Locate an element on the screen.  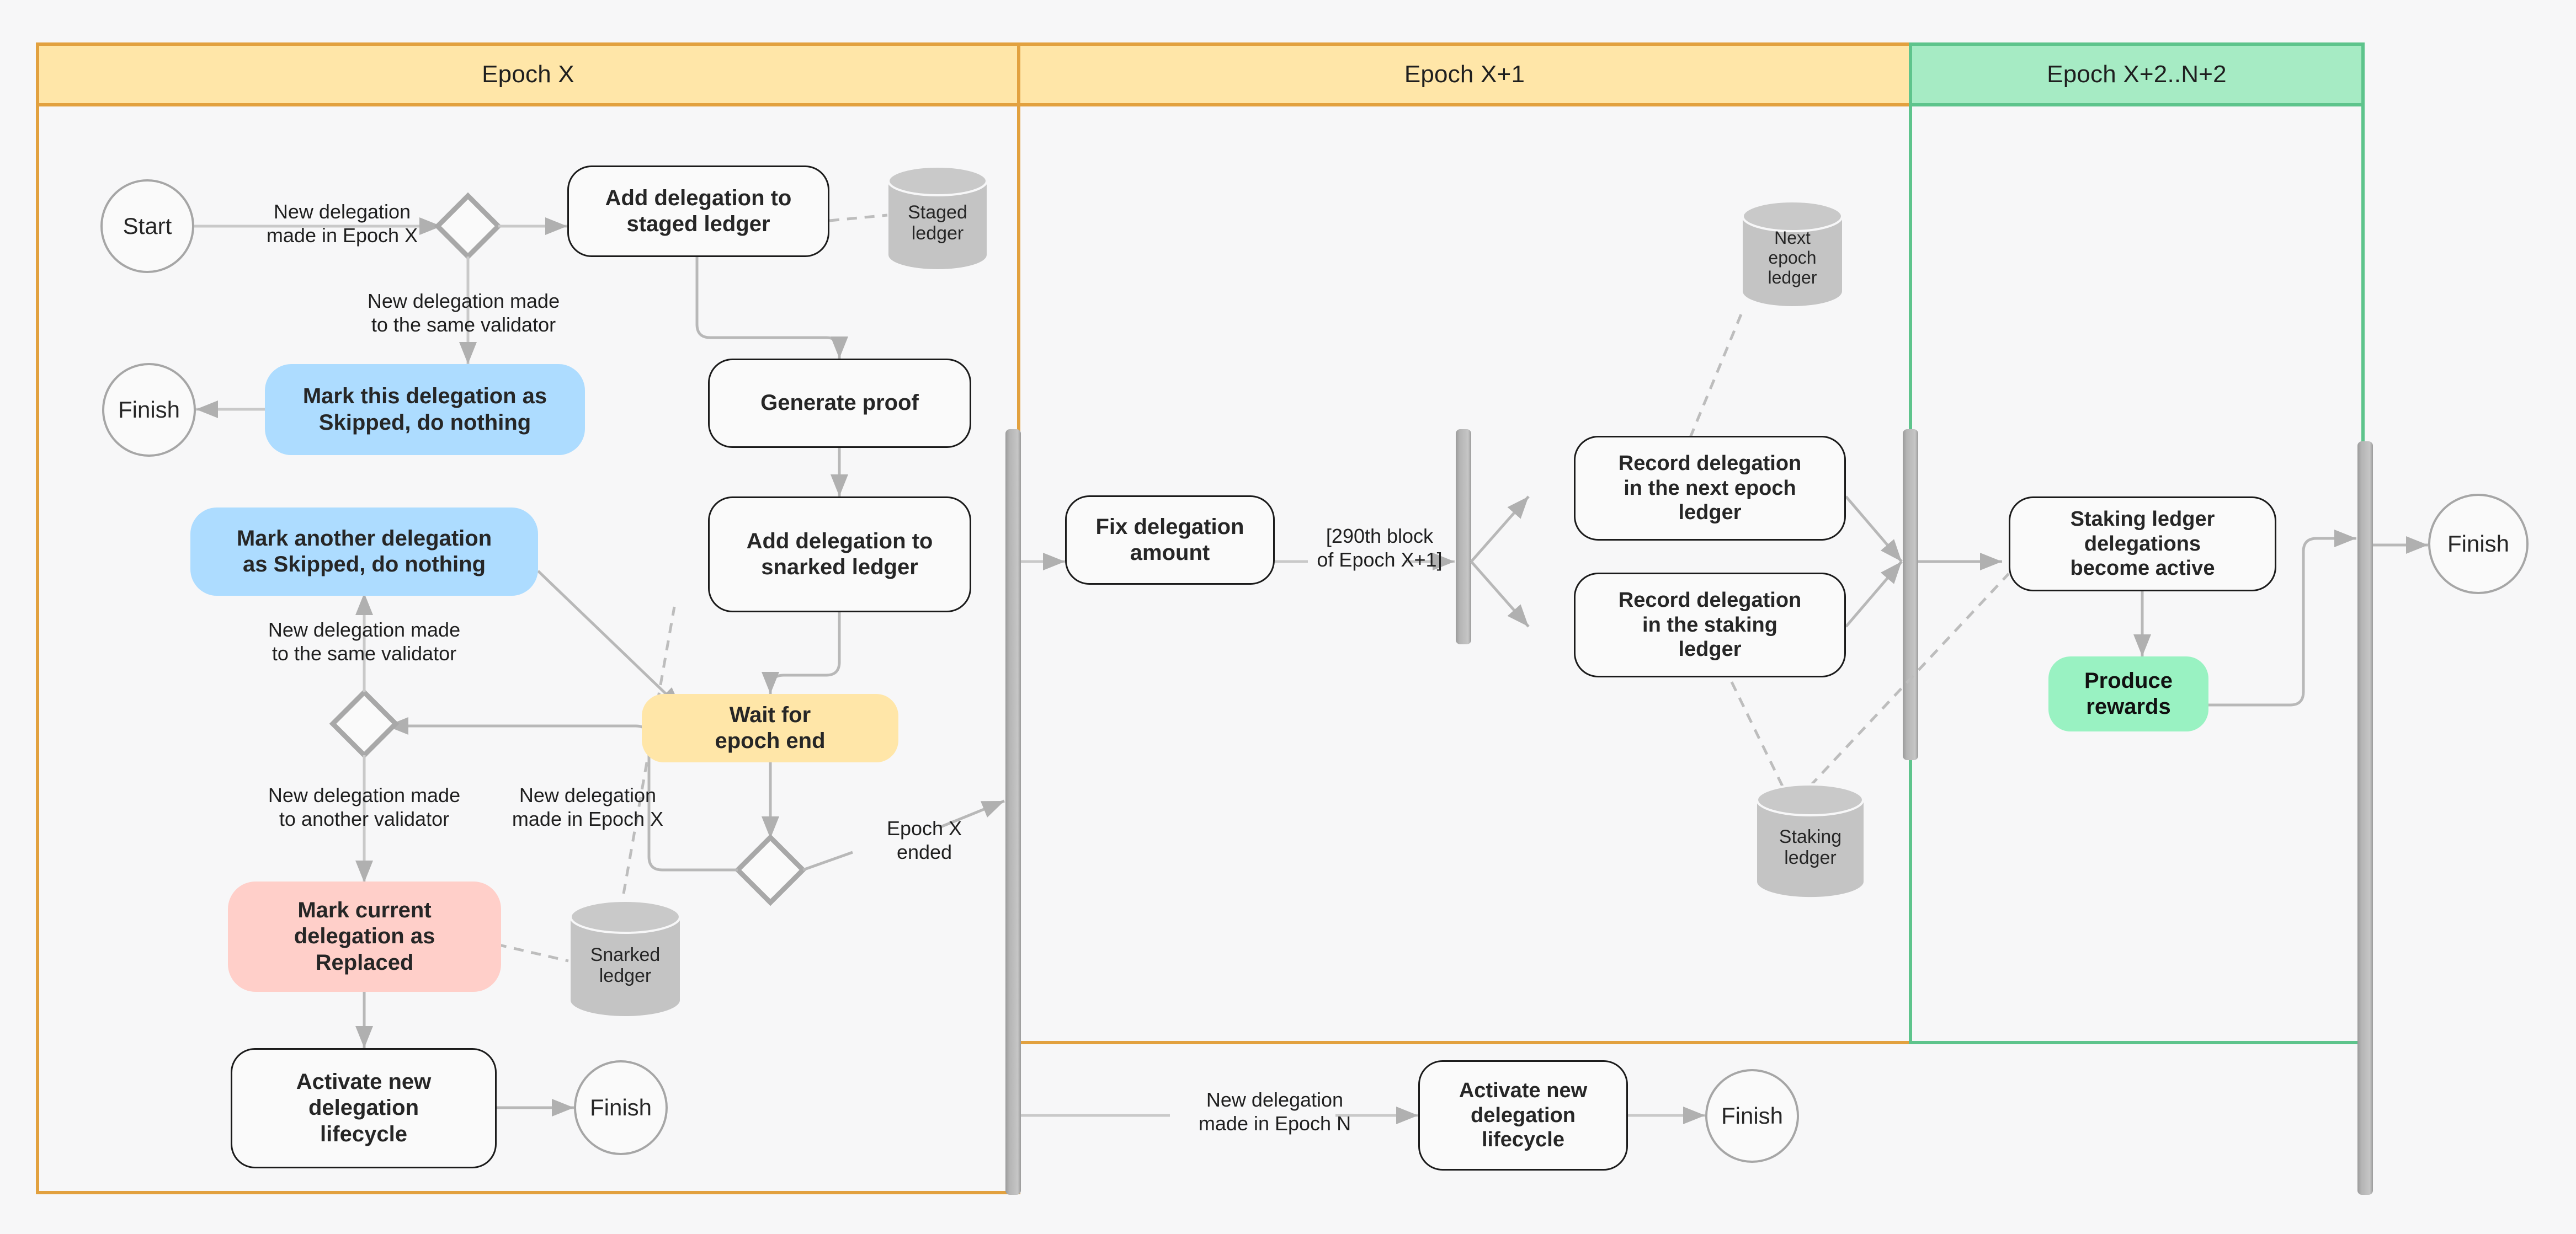
datastore-snarked-ledger: Snarked ledger is located at coordinates (625, 958).